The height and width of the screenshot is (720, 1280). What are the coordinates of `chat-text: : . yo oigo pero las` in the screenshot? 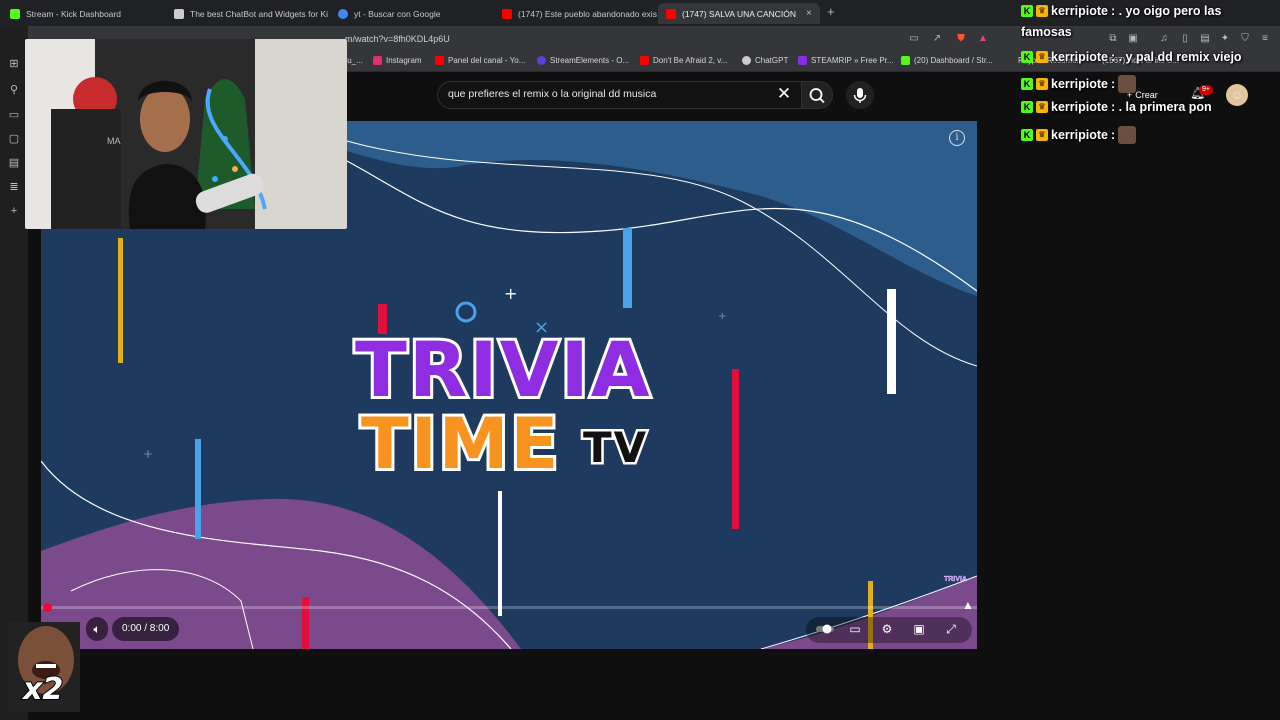 It's located at (1166, 11).